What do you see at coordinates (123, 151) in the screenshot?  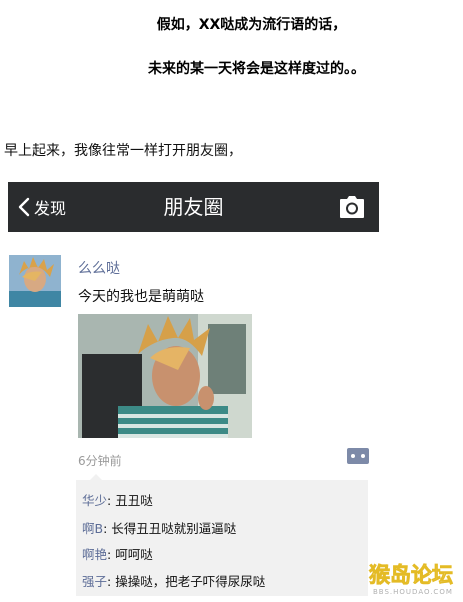 I see `intro-line-3: 早上起来，我像往常一样打开朋友圈，` at bounding box center [123, 151].